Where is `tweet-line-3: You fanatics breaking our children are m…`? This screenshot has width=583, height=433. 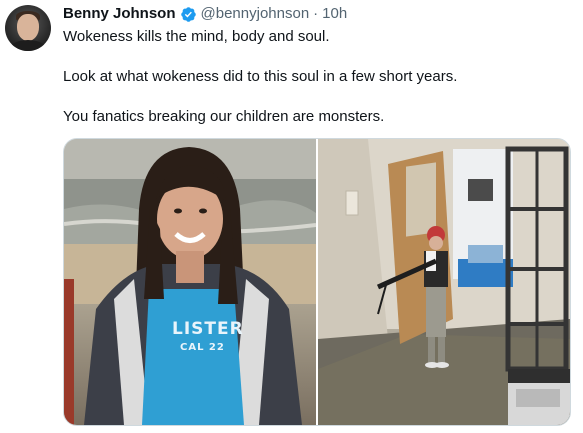 tweet-line-3: You fanatics breaking our children are m… is located at coordinates (224, 116).